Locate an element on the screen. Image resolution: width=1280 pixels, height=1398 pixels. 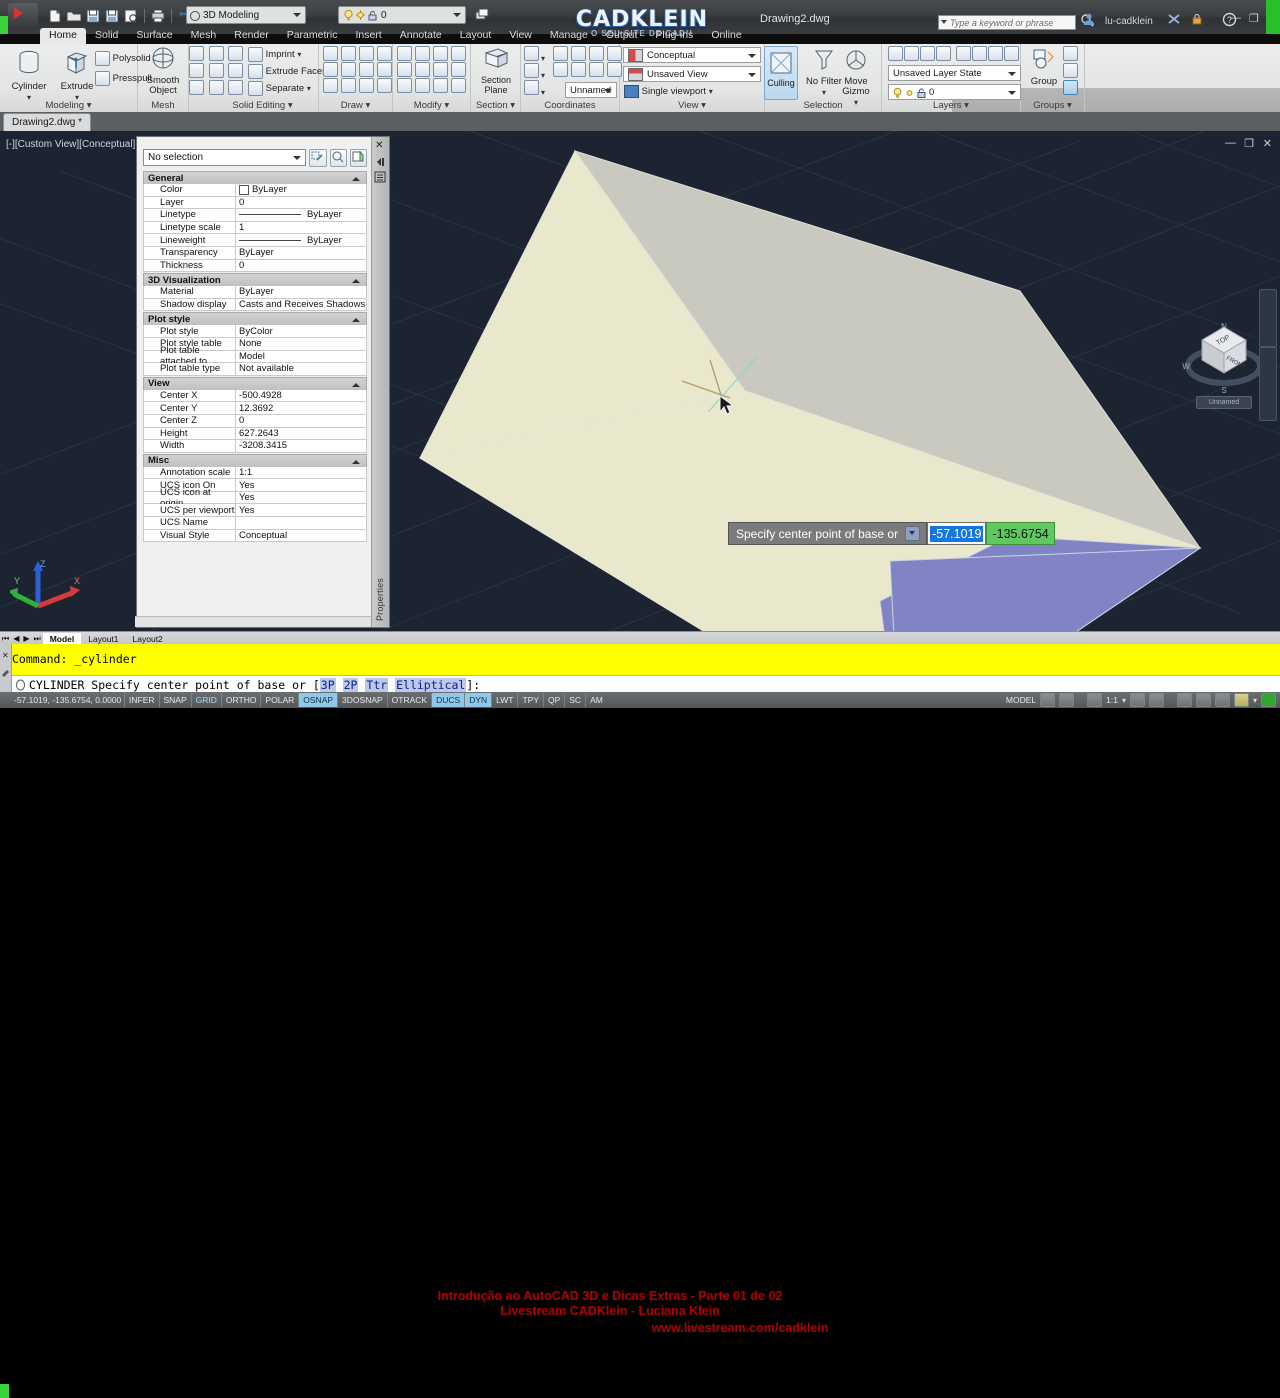
status-toggle-am: AM is located at coordinates (596, 700).